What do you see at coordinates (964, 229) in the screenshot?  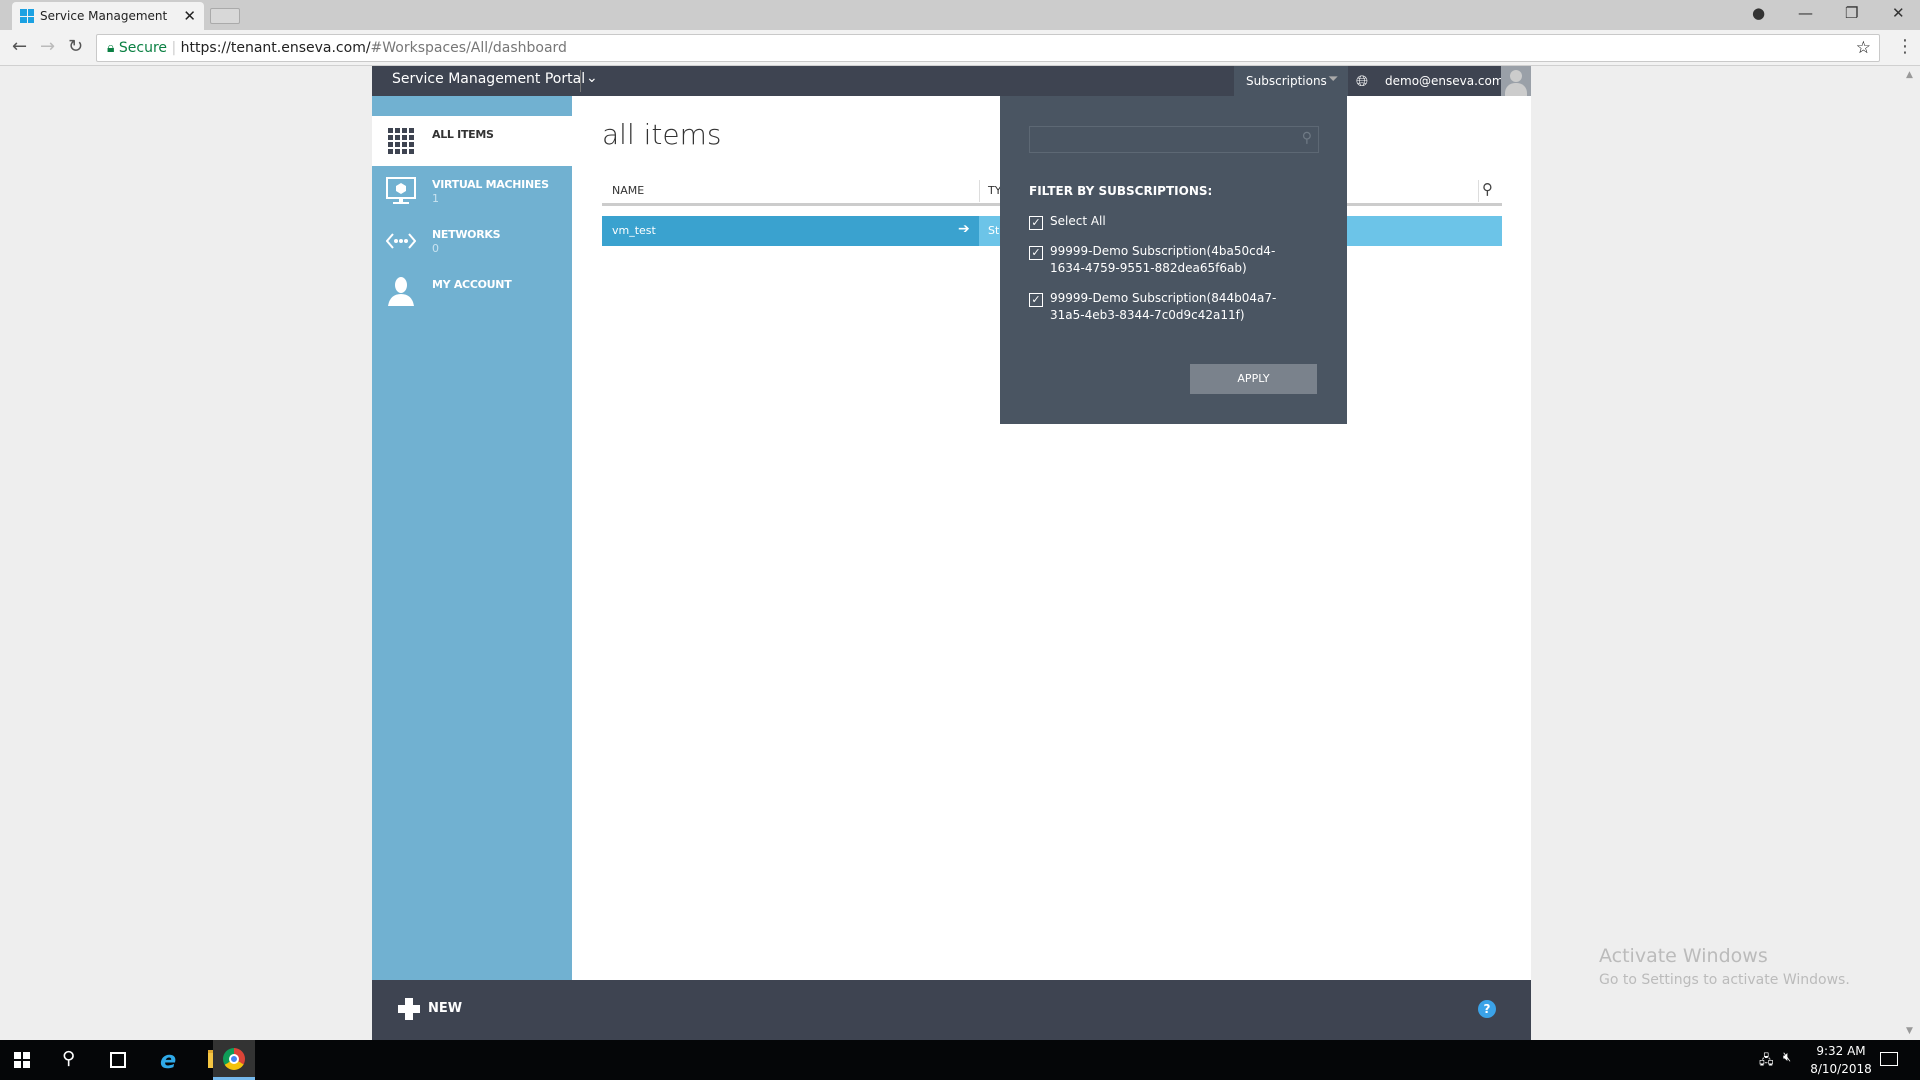 I see `arrow-right-icon: ➔` at bounding box center [964, 229].